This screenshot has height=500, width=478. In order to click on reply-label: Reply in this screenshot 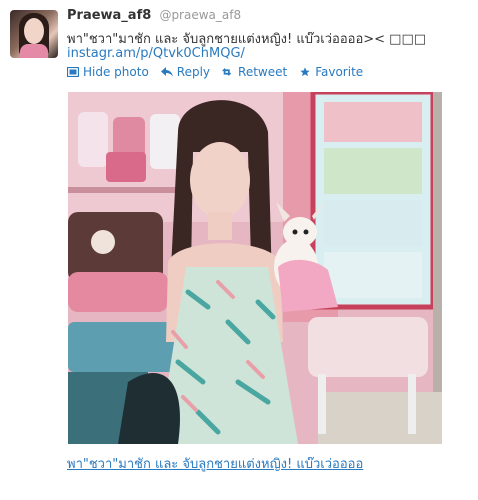, I will do `click(193, 72)`.